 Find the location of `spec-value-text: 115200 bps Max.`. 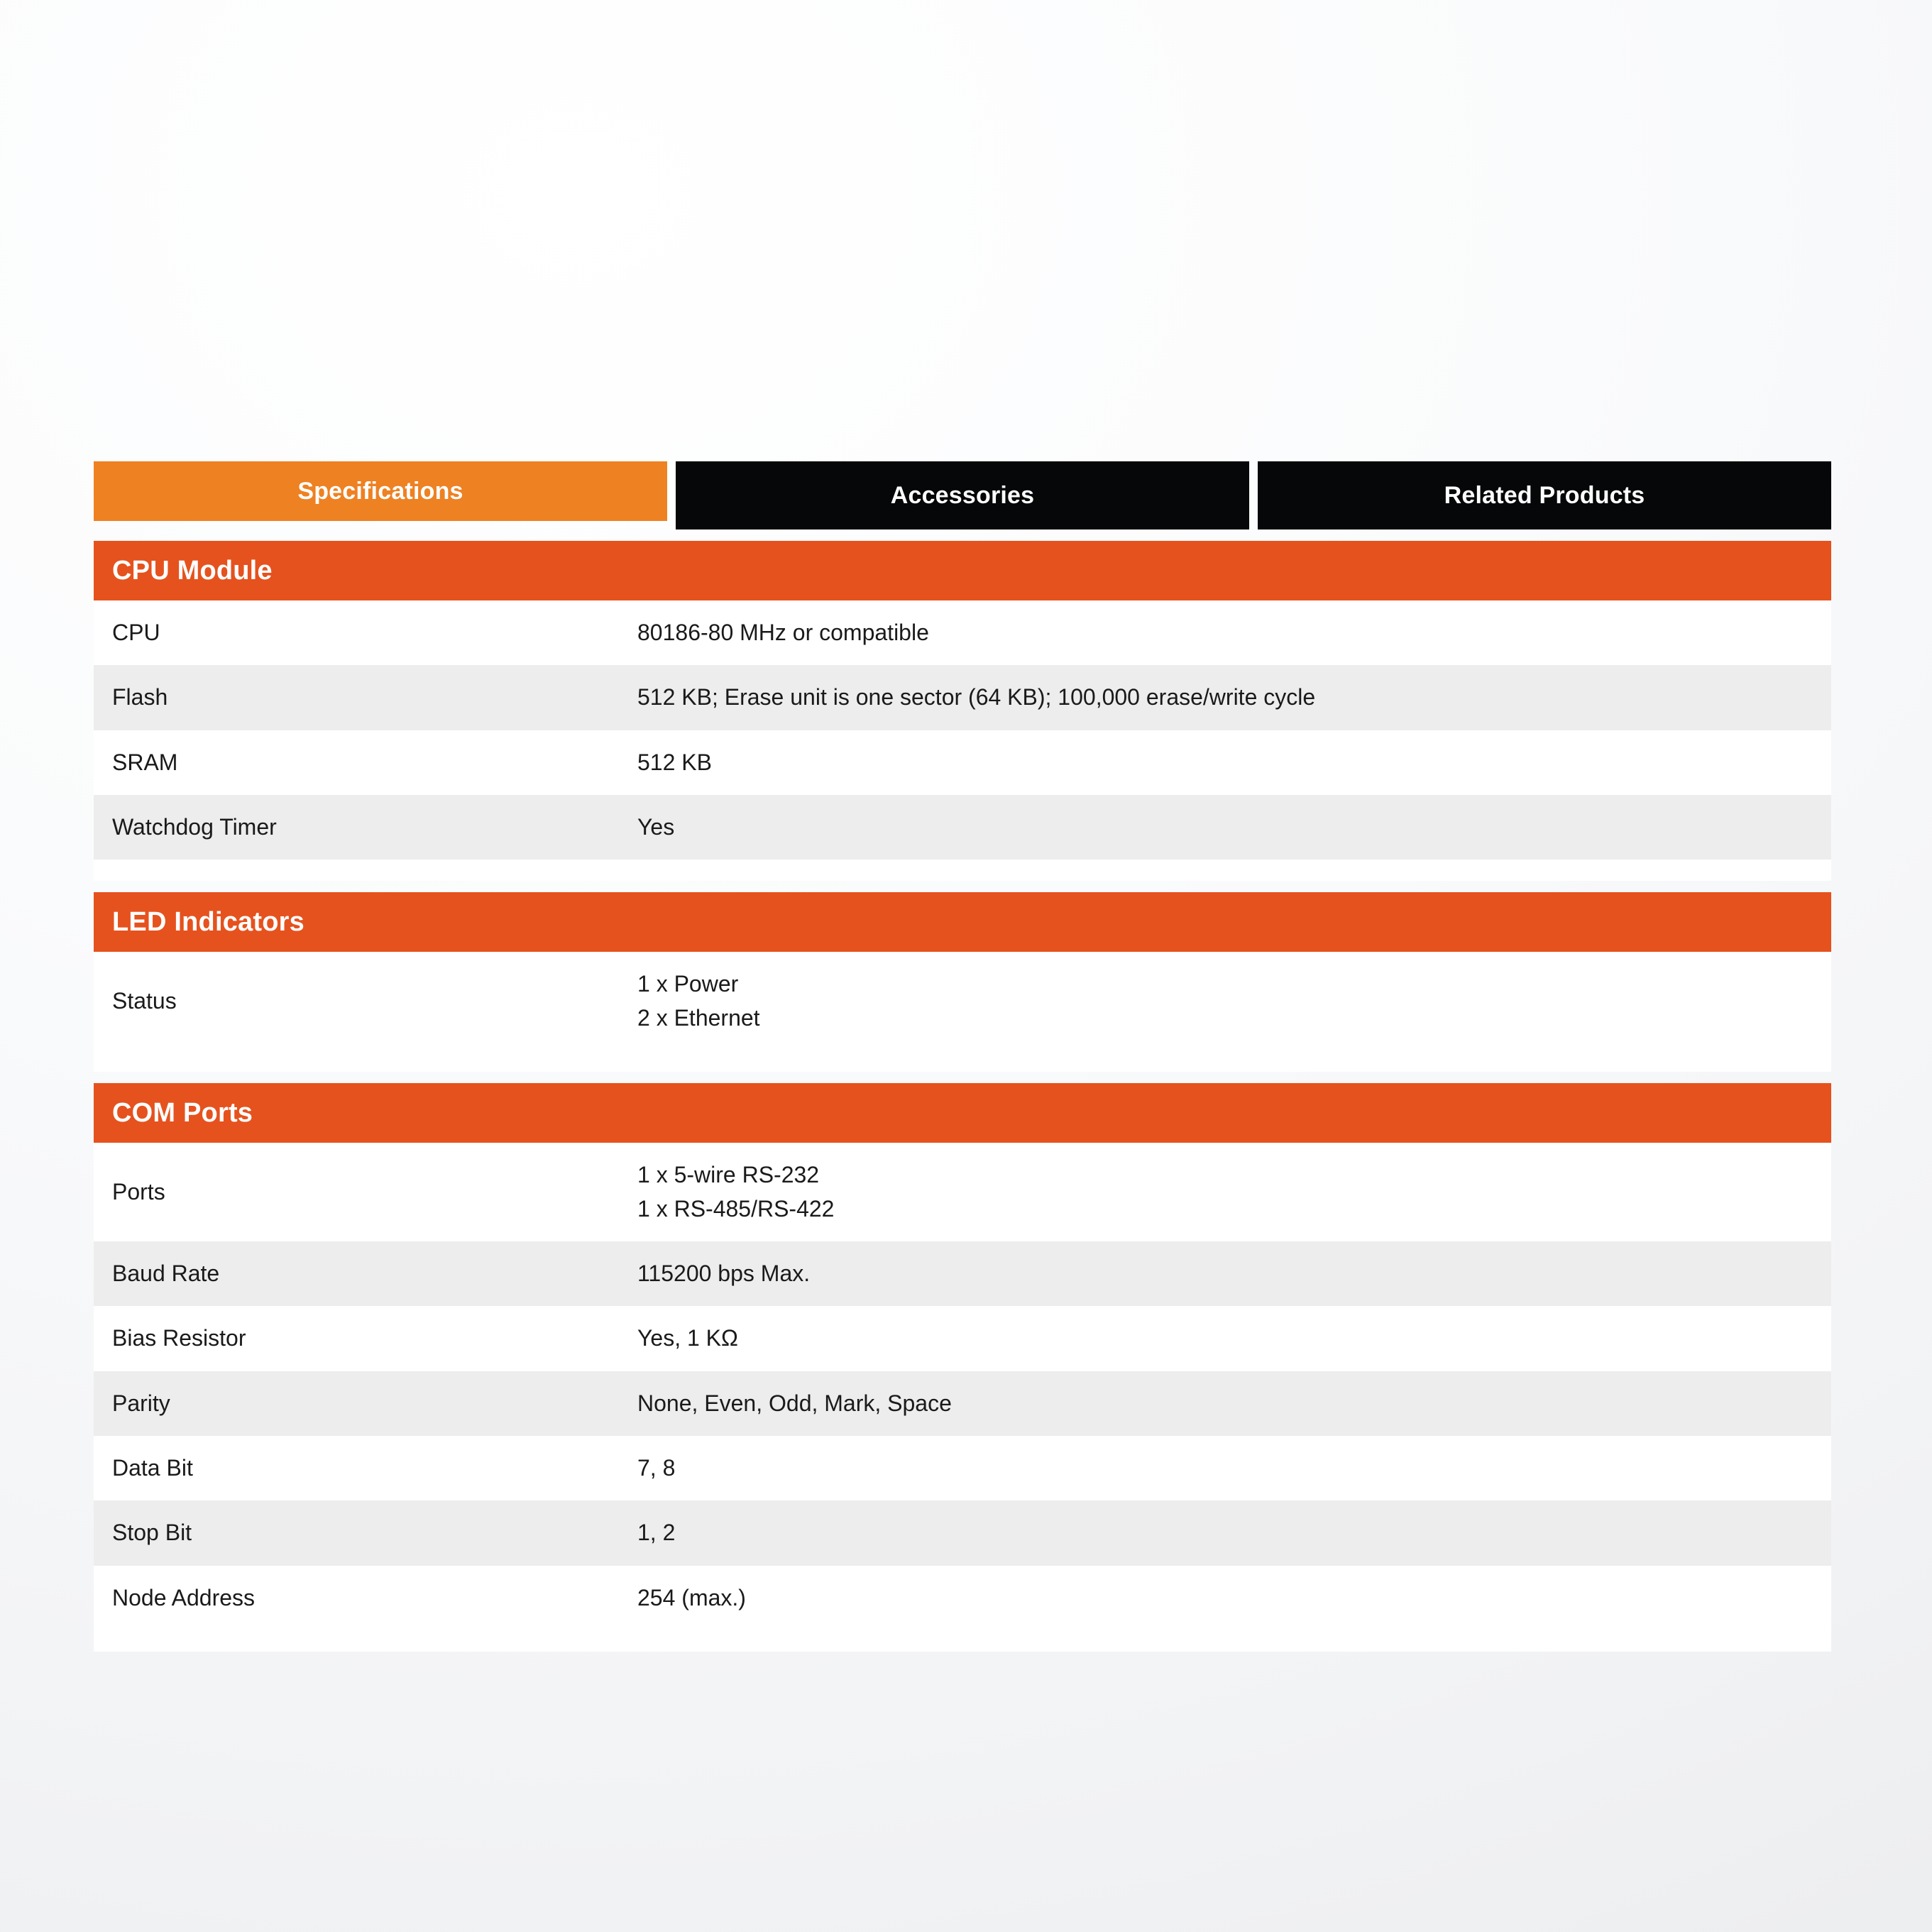

spec-value-text: 115200 bps Max. is located at coordinates (724, 1273).